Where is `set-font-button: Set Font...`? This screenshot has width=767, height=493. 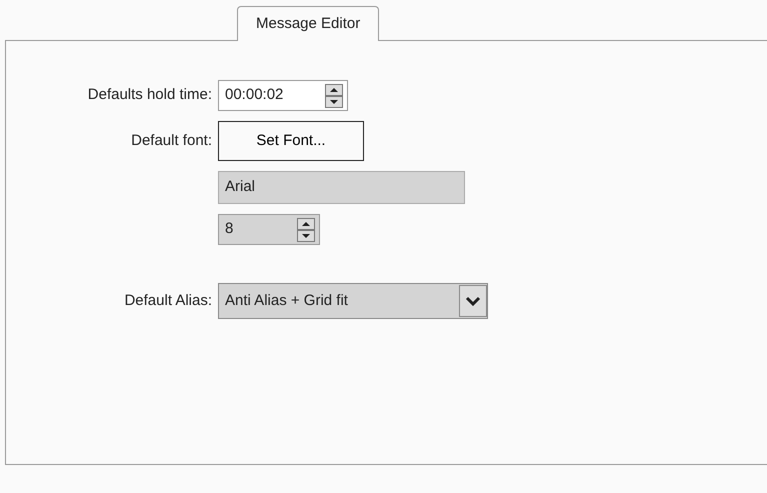 set-font-button: Set Font... is located at coordinates (291, 141).